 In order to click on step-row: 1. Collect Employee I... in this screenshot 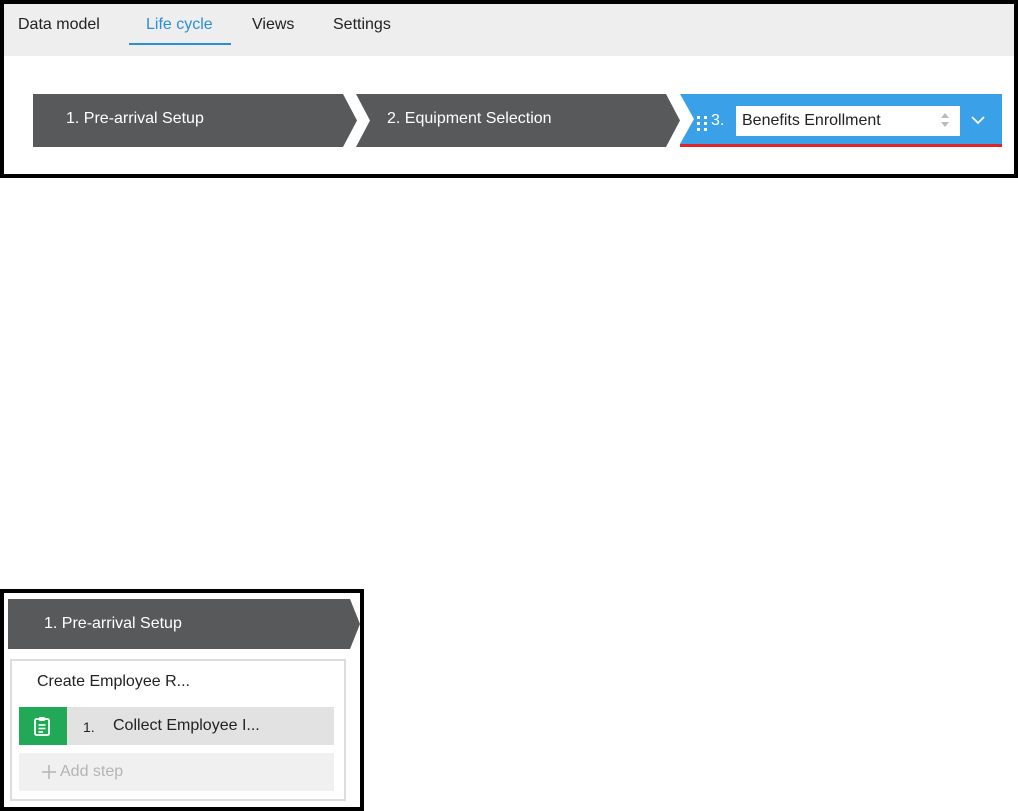, I will do `click(176, 726)`.